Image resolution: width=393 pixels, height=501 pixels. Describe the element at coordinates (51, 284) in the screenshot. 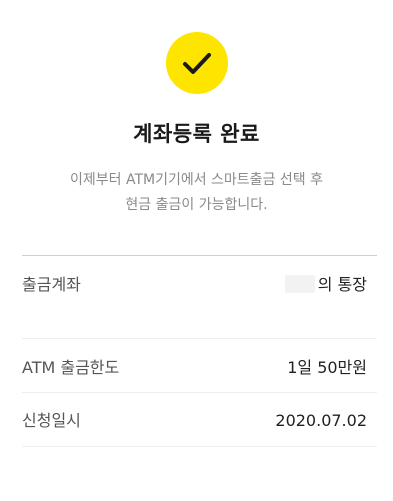

I see `account-label: 출금계좌` at that location.